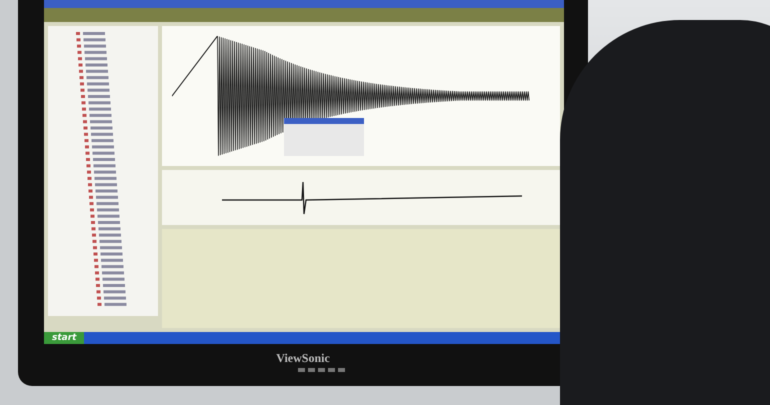  I want to click on brand-logo: ViewSonic, so click(303, 358).